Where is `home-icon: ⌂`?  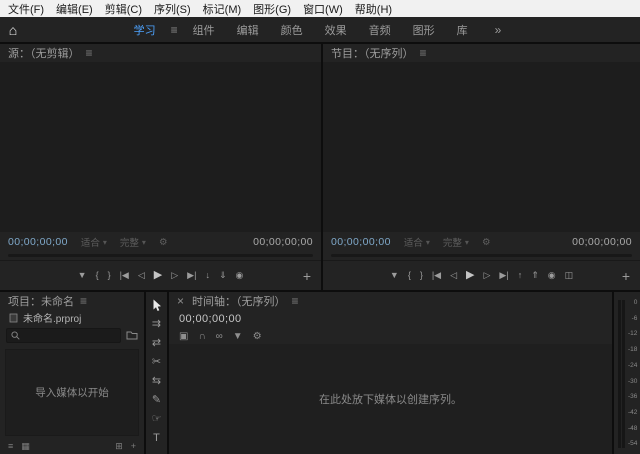 home-icon: ⌂ is located at coordinates (13, 29).